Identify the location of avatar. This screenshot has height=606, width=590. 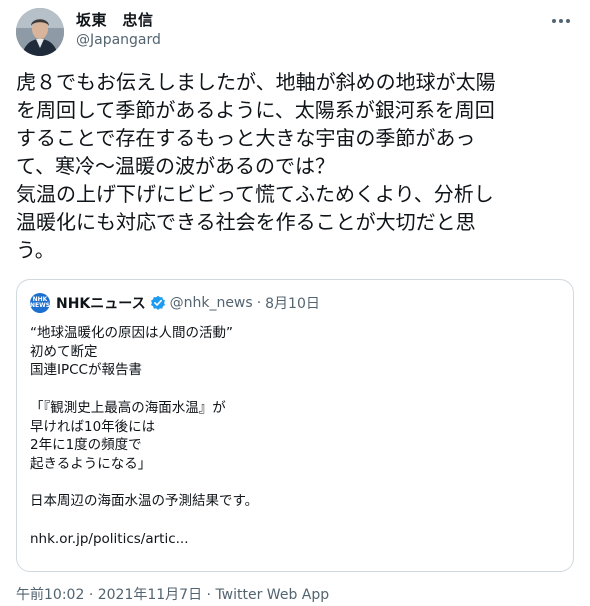
(40, 32).